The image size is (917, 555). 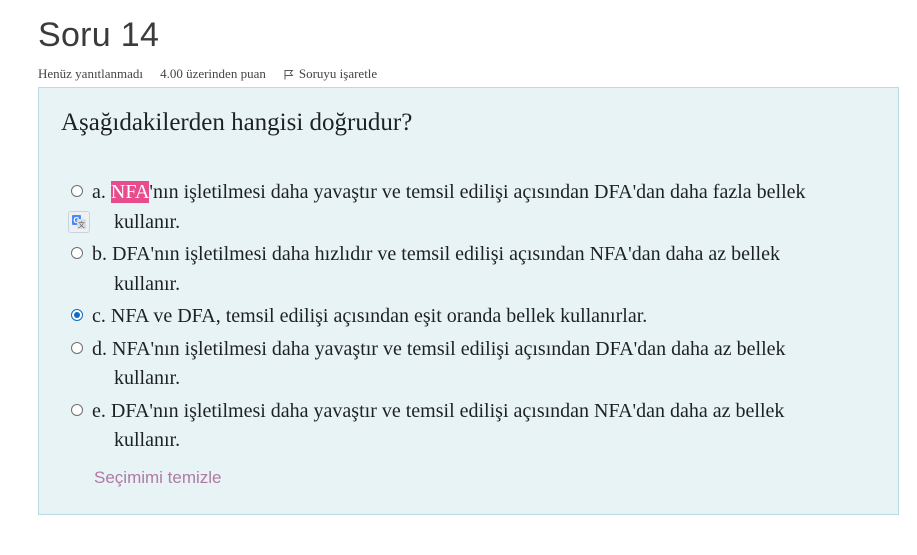 What do you see at coordinates (158, 478) in the screenshot?
I see `clear-selection-link: Seçimimi temizle` at bounding box center [158, 478].